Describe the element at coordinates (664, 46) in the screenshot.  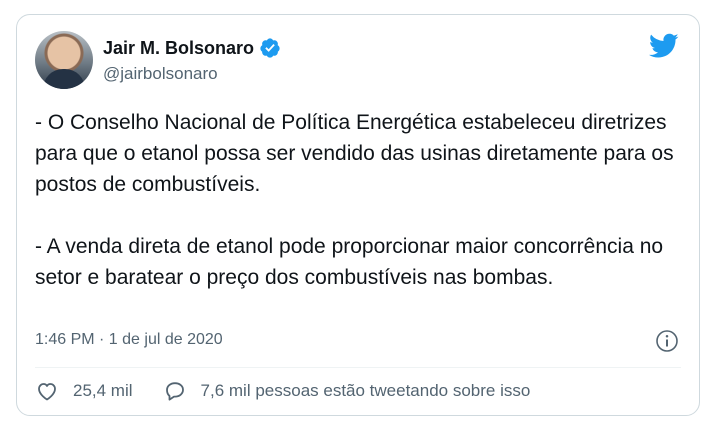
I see `twitter-bird-icon` at that location.